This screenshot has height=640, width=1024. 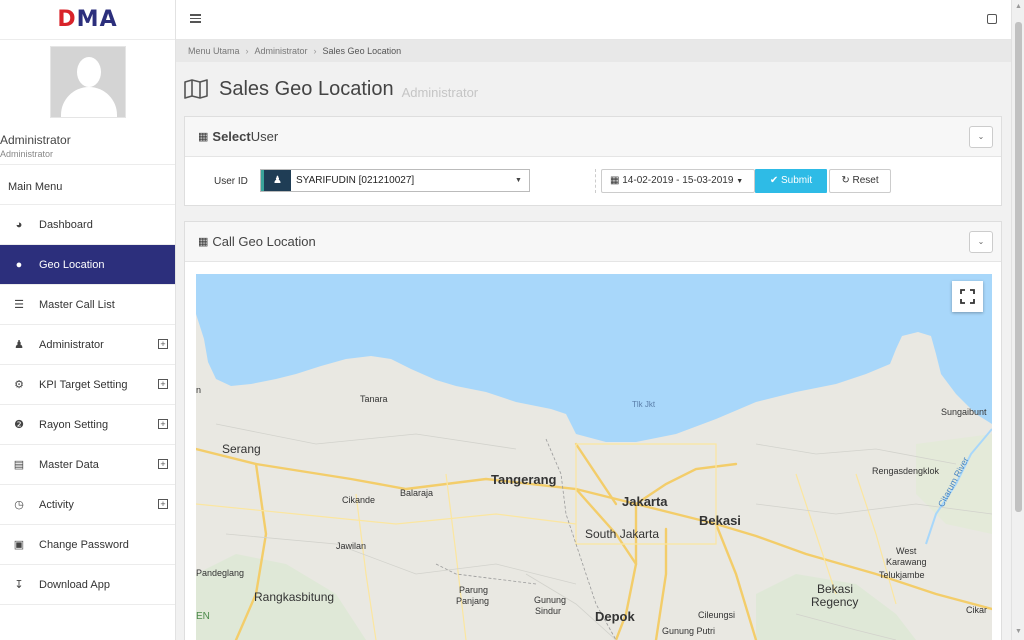 I want to click on map-label-gunung-putri: Gunung Putri, so click(x=689, y=631).